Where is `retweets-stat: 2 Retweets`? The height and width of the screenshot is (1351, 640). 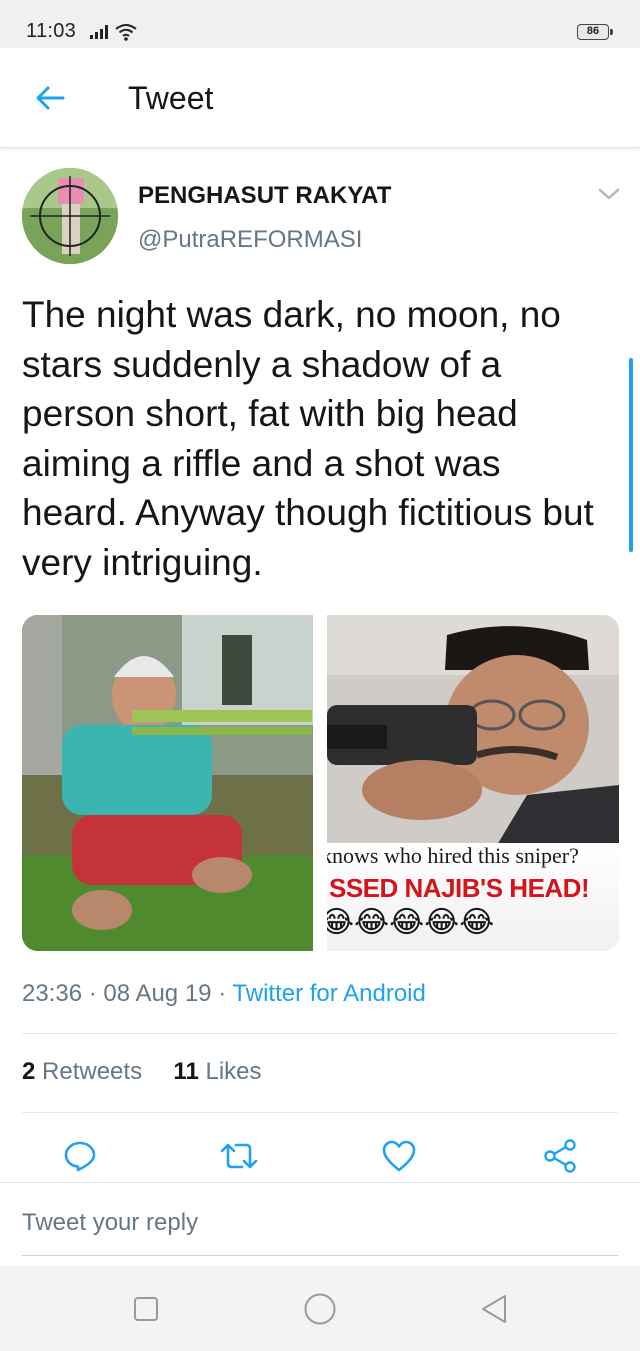
retweets-stat: 2 Retweets is located at coordinates (82, 1071).